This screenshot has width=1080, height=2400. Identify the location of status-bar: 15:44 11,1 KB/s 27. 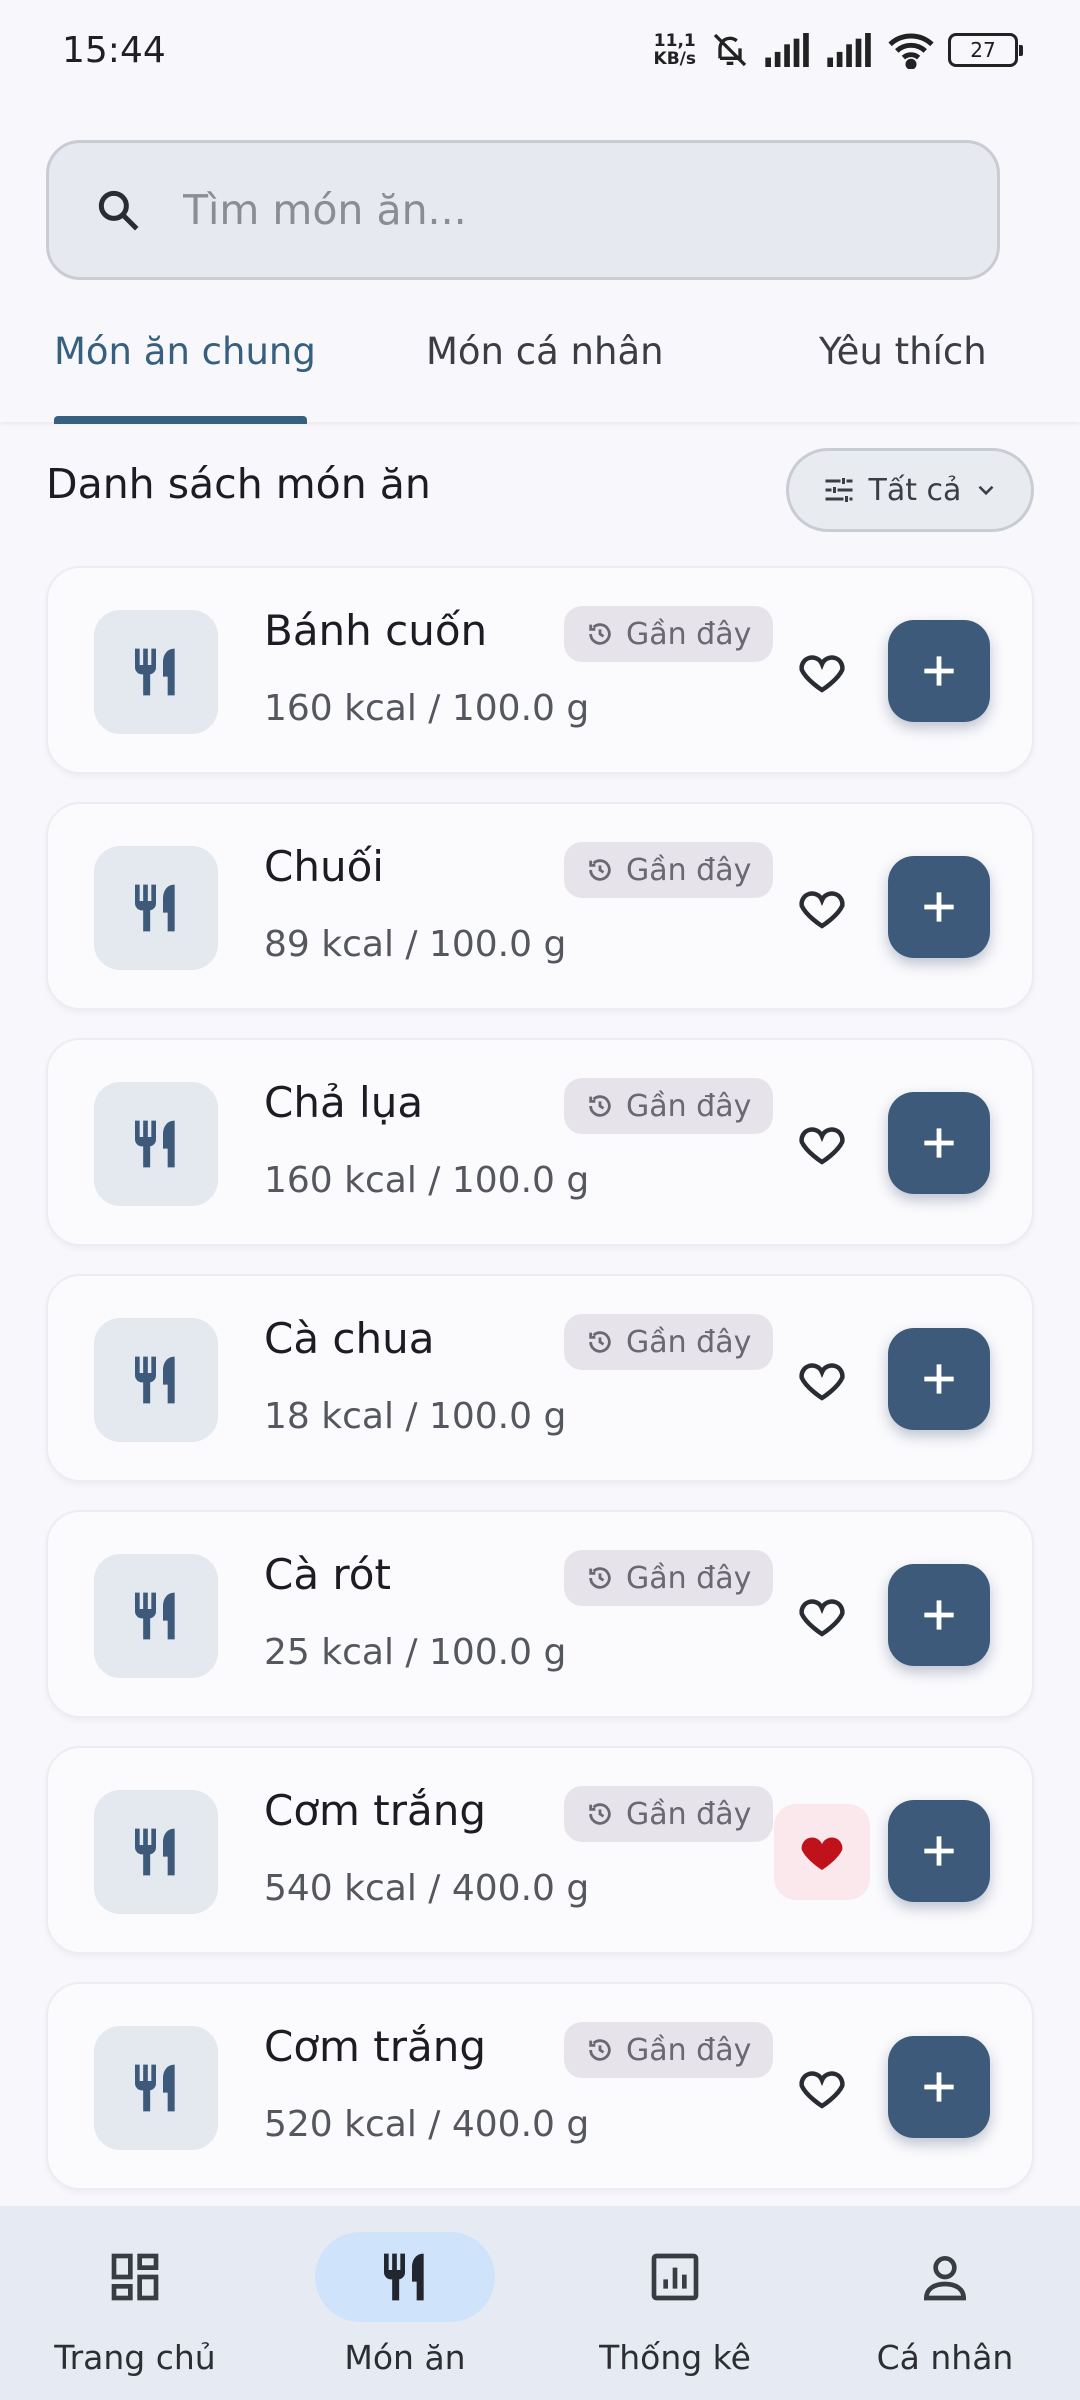
(540, 50).